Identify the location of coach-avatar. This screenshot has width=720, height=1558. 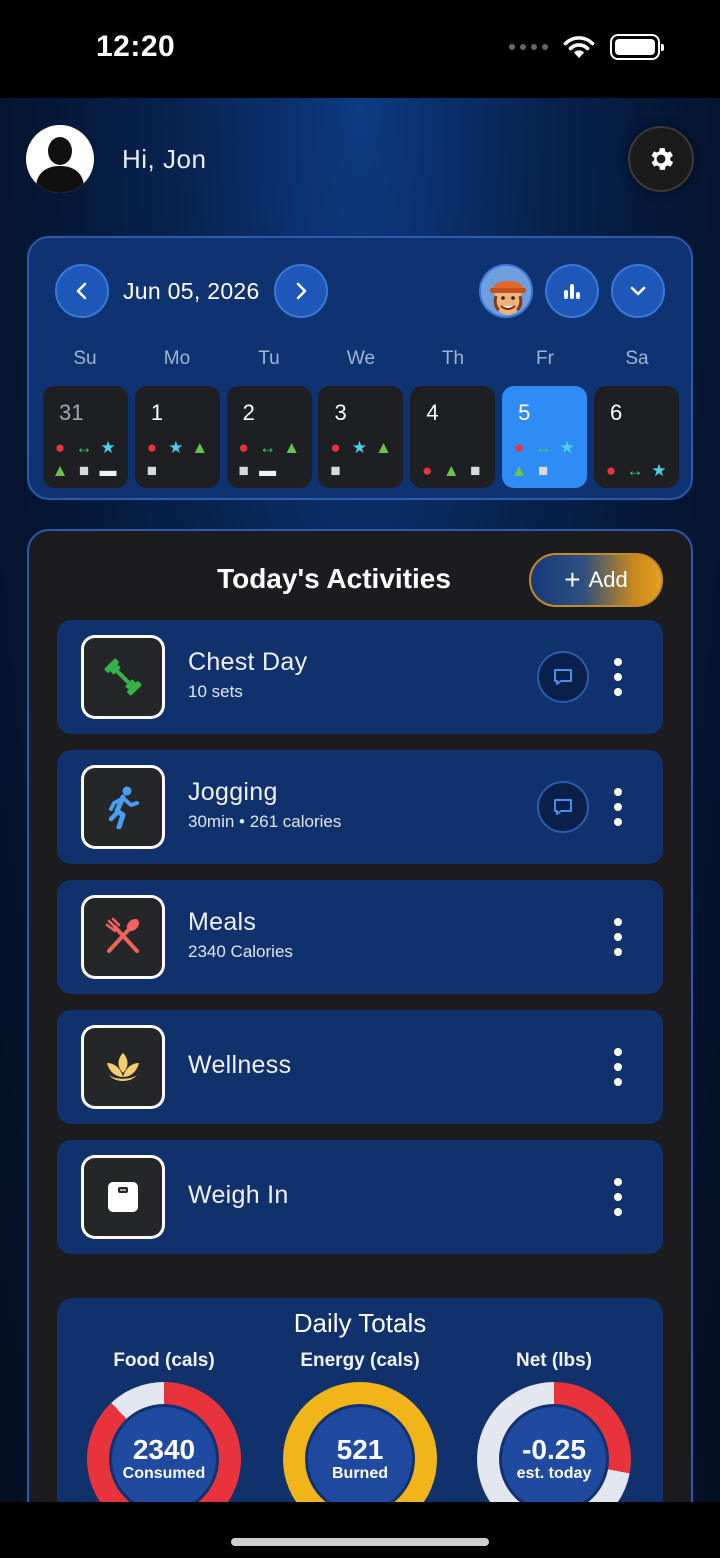
(506, 291).